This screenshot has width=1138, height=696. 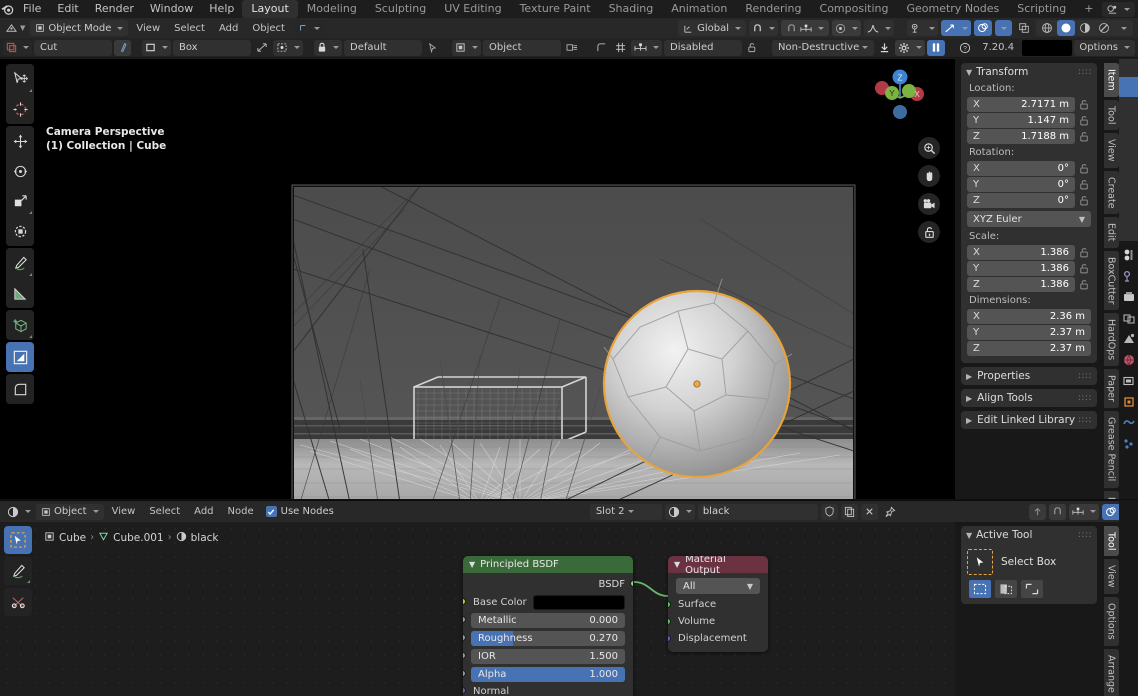 I want to click on tool-tweak, so click(x=20, y=79).